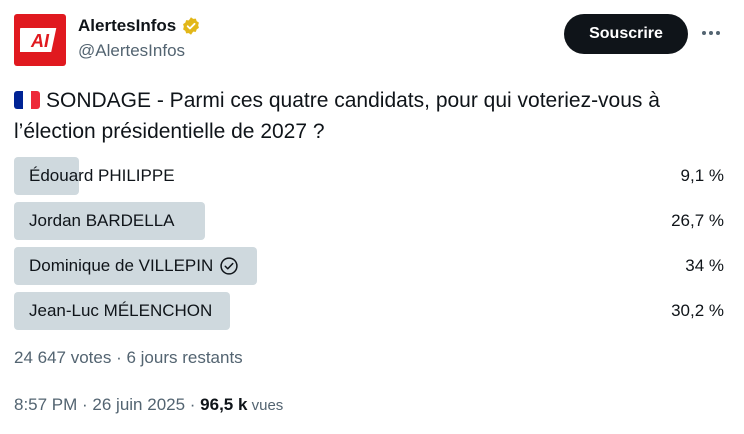  What do you see at coordinates (102, 175) in the screenshot?
I see `poll-option-label: Édouard PHILIPPE` at bounding box center [102, 175].